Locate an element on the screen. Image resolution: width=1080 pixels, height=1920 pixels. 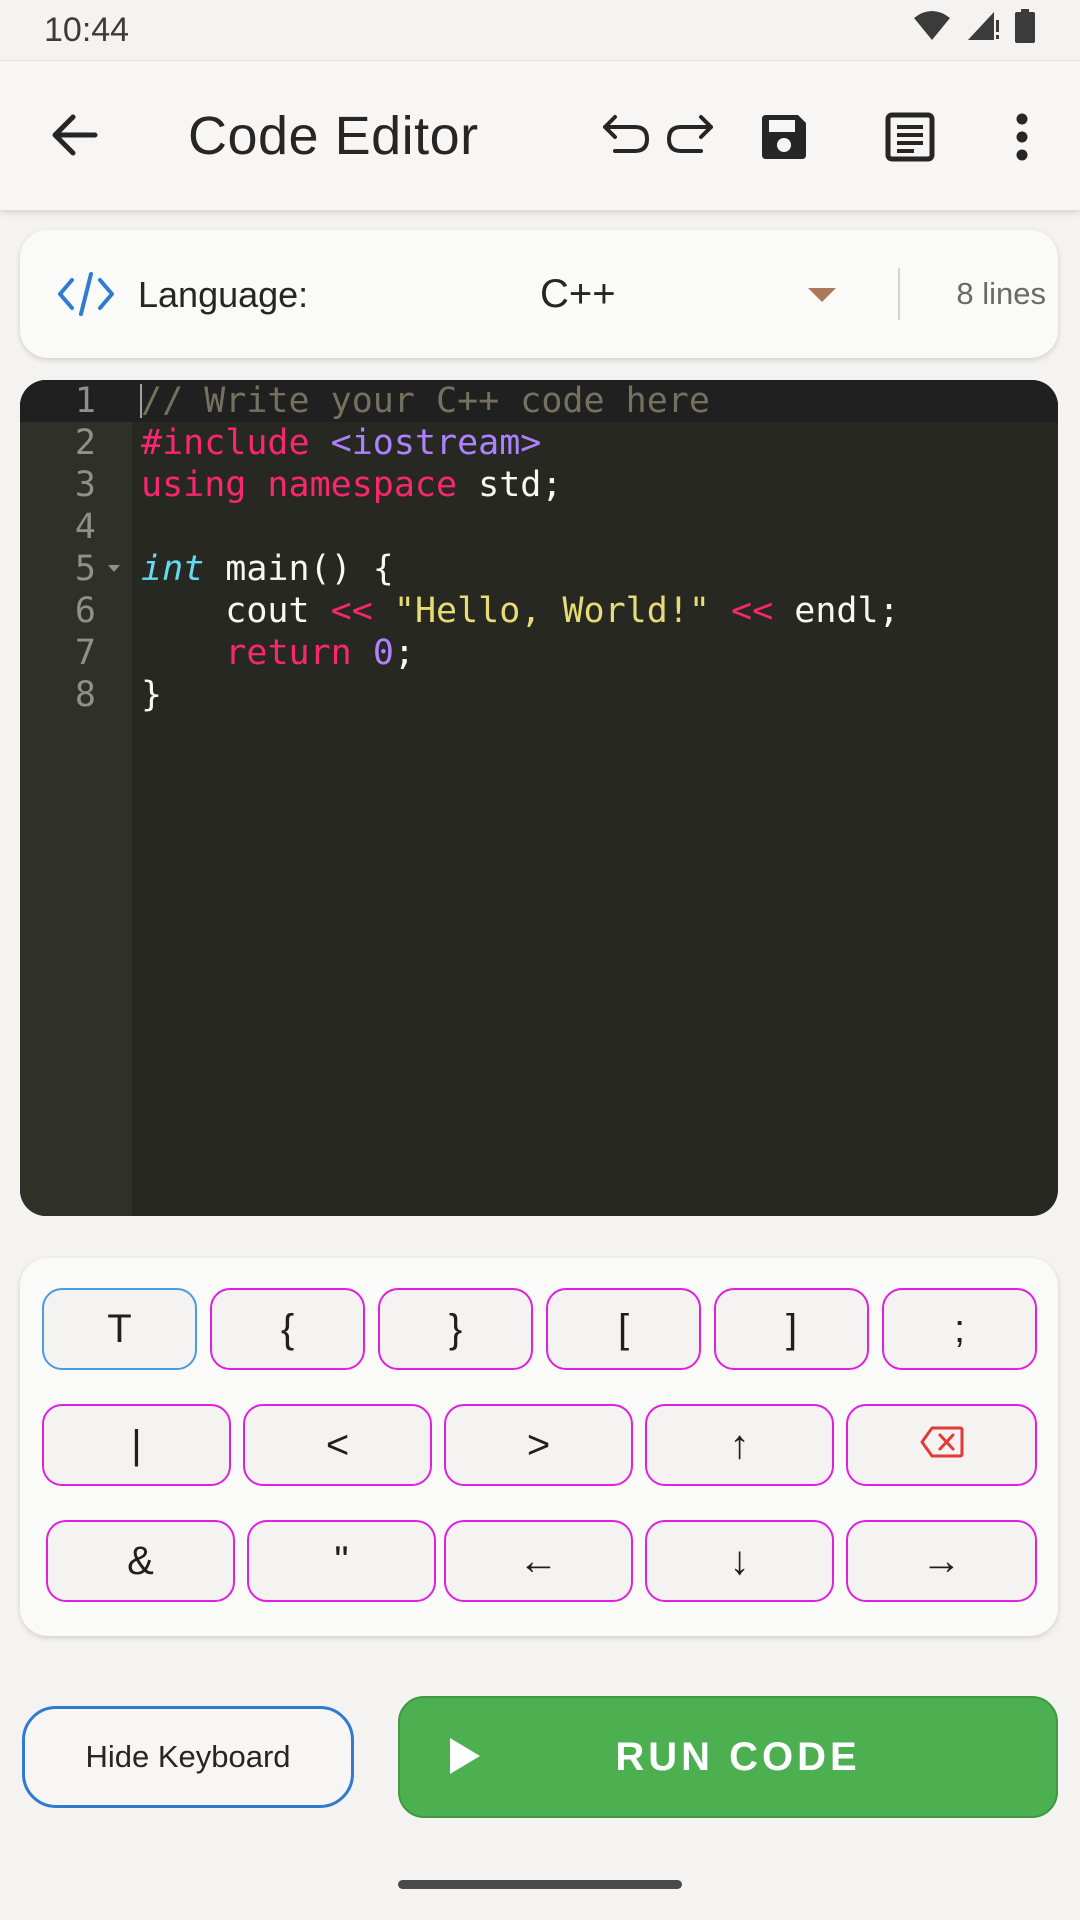
key-quote: " is located at coordinates (341, 1561).